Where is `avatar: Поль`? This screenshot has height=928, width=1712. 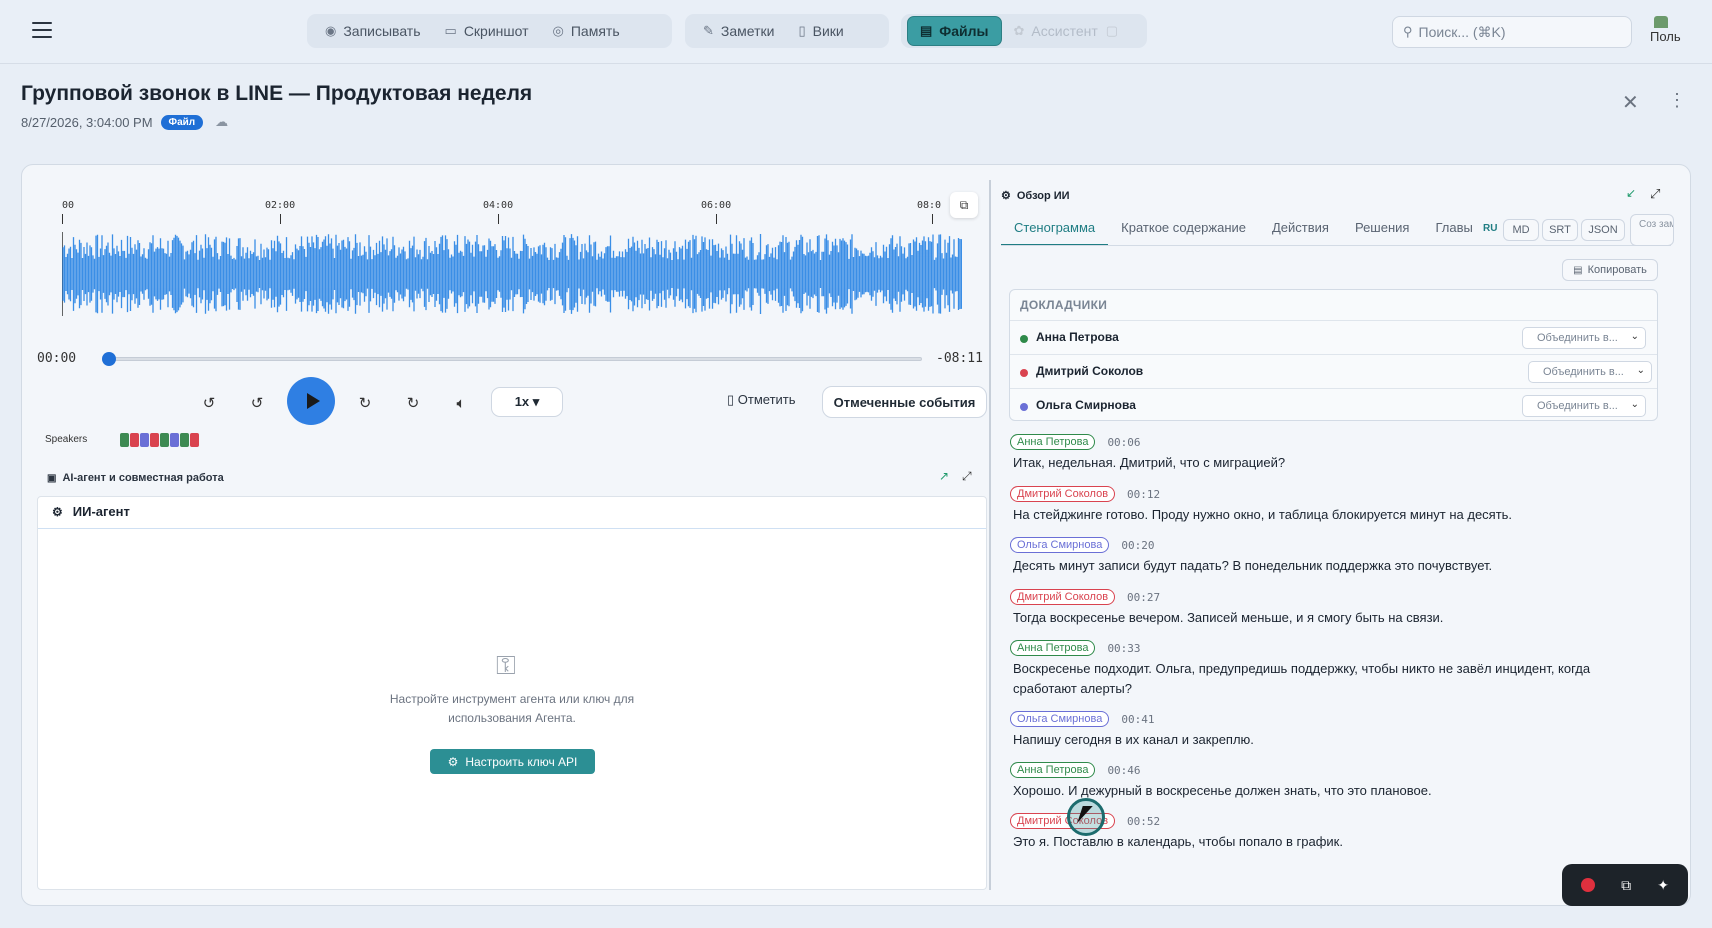 avatar: Поль is located at coordinates (1666, 32).